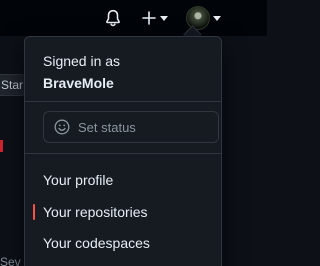  I want to click on signed-in-label: Signed in as, so click(82, 61).